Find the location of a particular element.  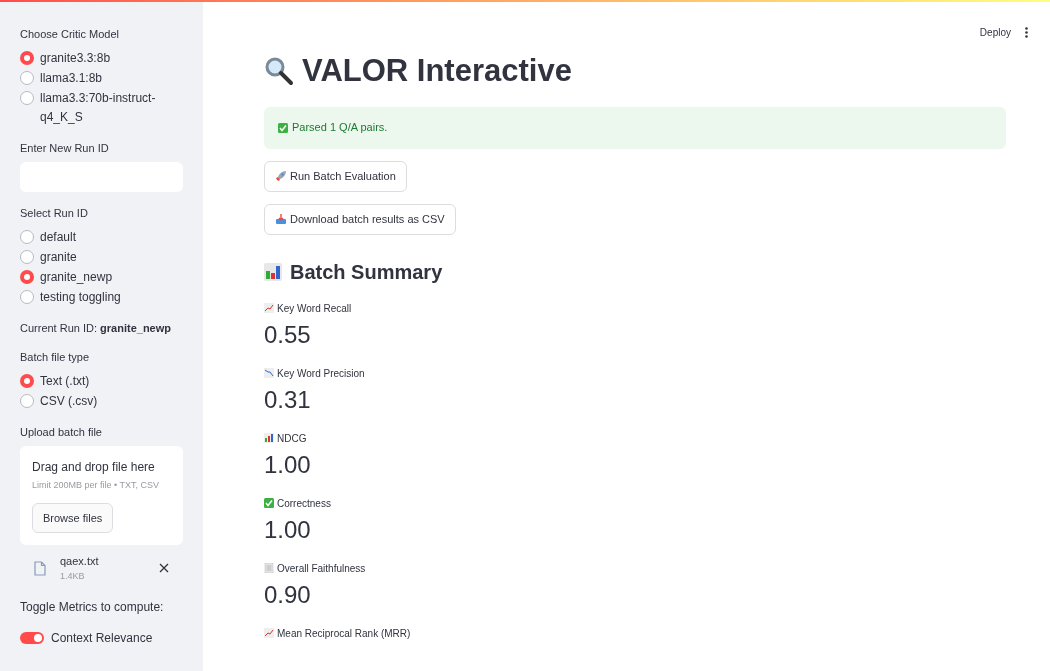

radio-label: llama3.1:8b is located at coordinates (107, 78).